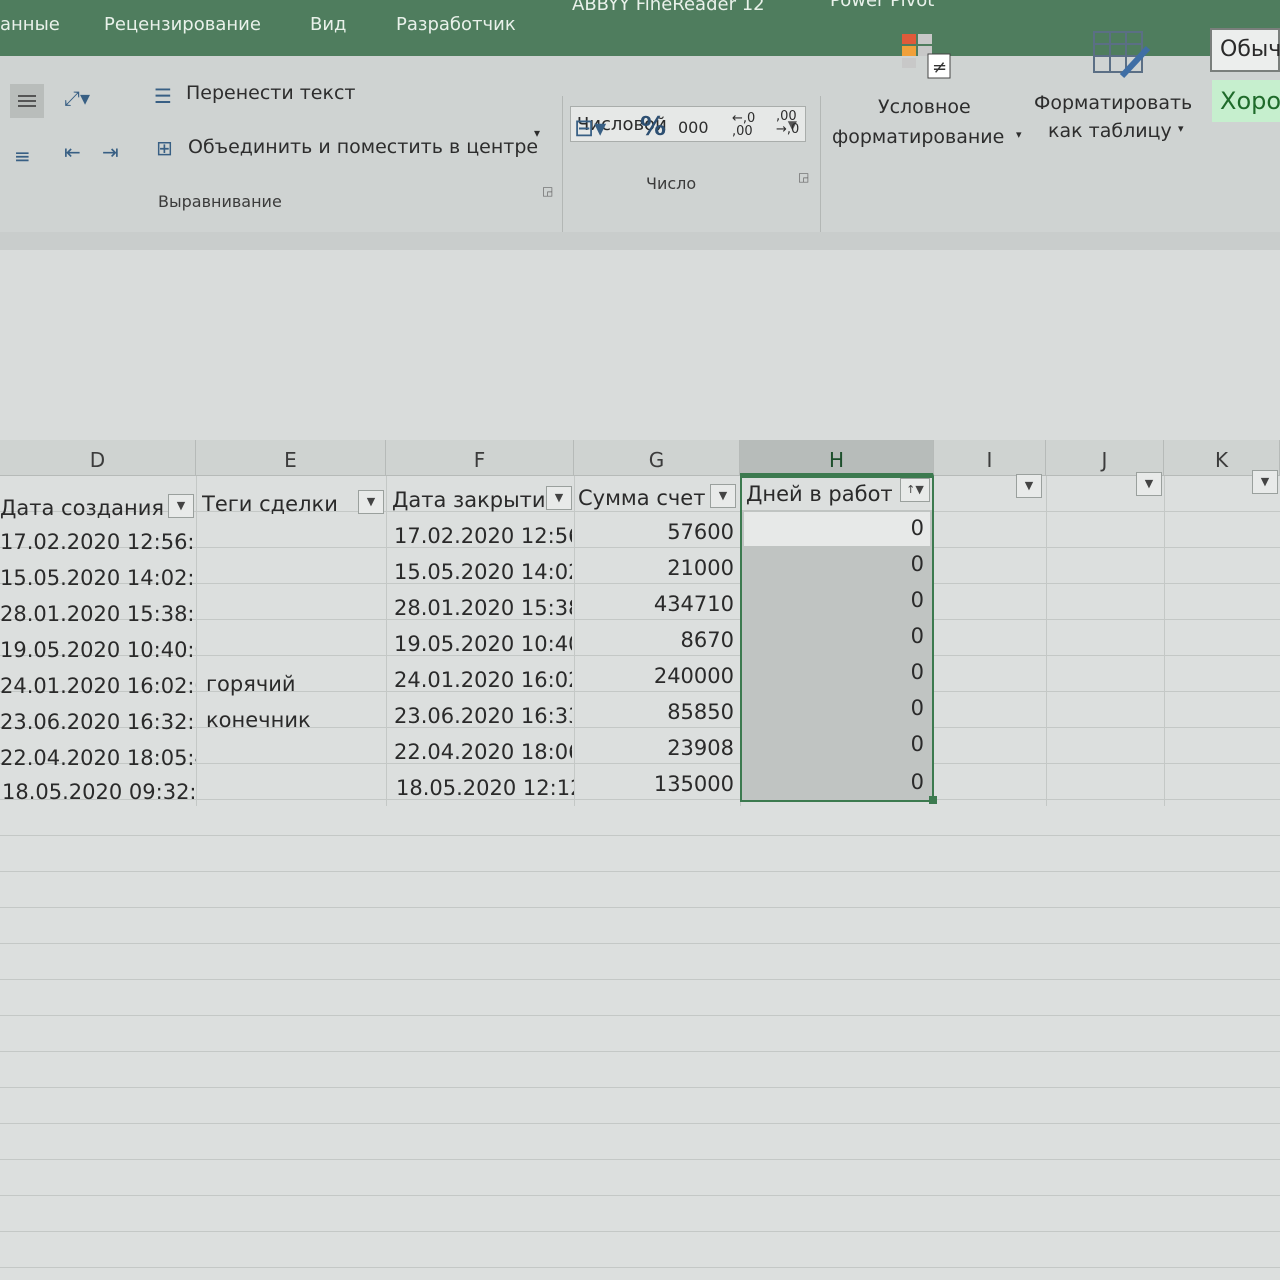 This screenshot has height=1280, width=1280. What do you see at coordinates (295, 684) in the screenshot?
I see `cell-tags: горячий` at bounding box center [295, 684].